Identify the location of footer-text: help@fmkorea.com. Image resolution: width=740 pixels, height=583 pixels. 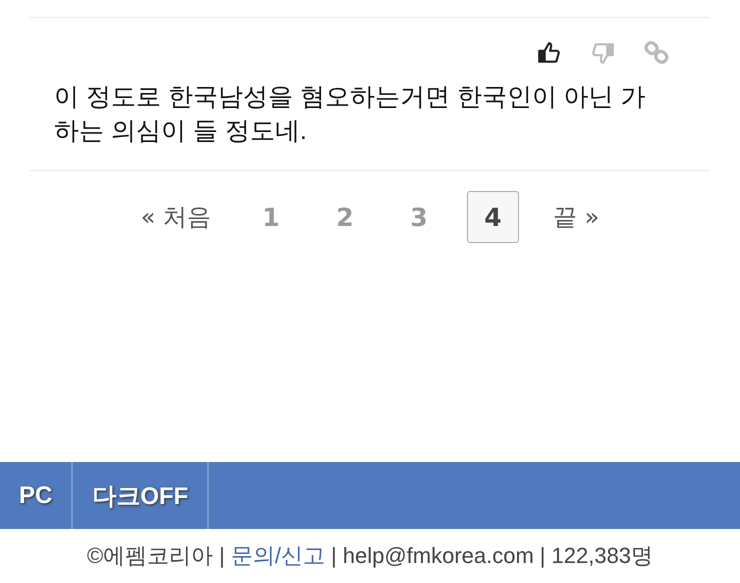
(438, 556).